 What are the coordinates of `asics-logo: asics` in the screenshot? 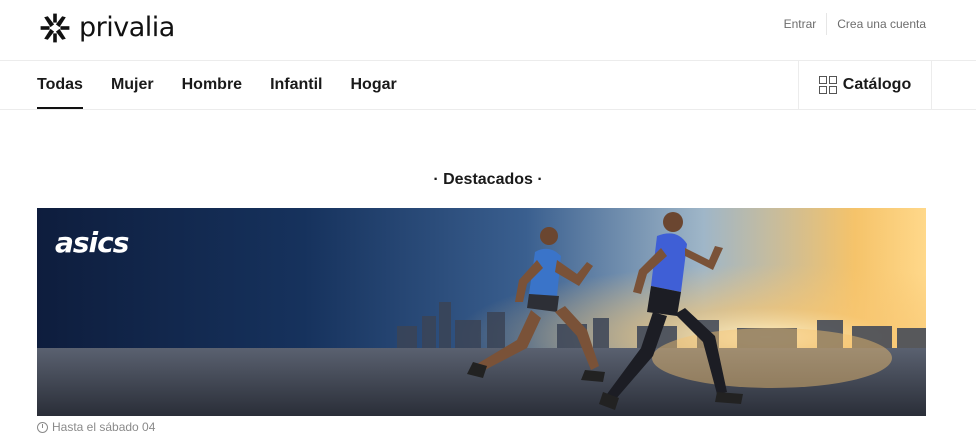 It's located at (92, 242).